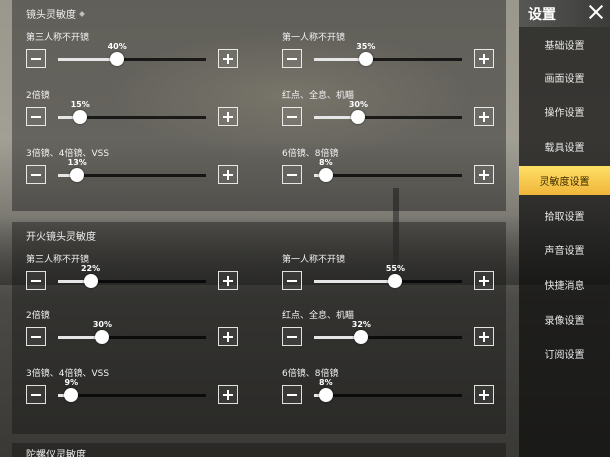 This screenshot has height=457, width=610. What do you see at coordinates (564, 249) in the screenshot?
I see `nav-item-audio-settings: 声音设置` at bounding box center [564, 249].